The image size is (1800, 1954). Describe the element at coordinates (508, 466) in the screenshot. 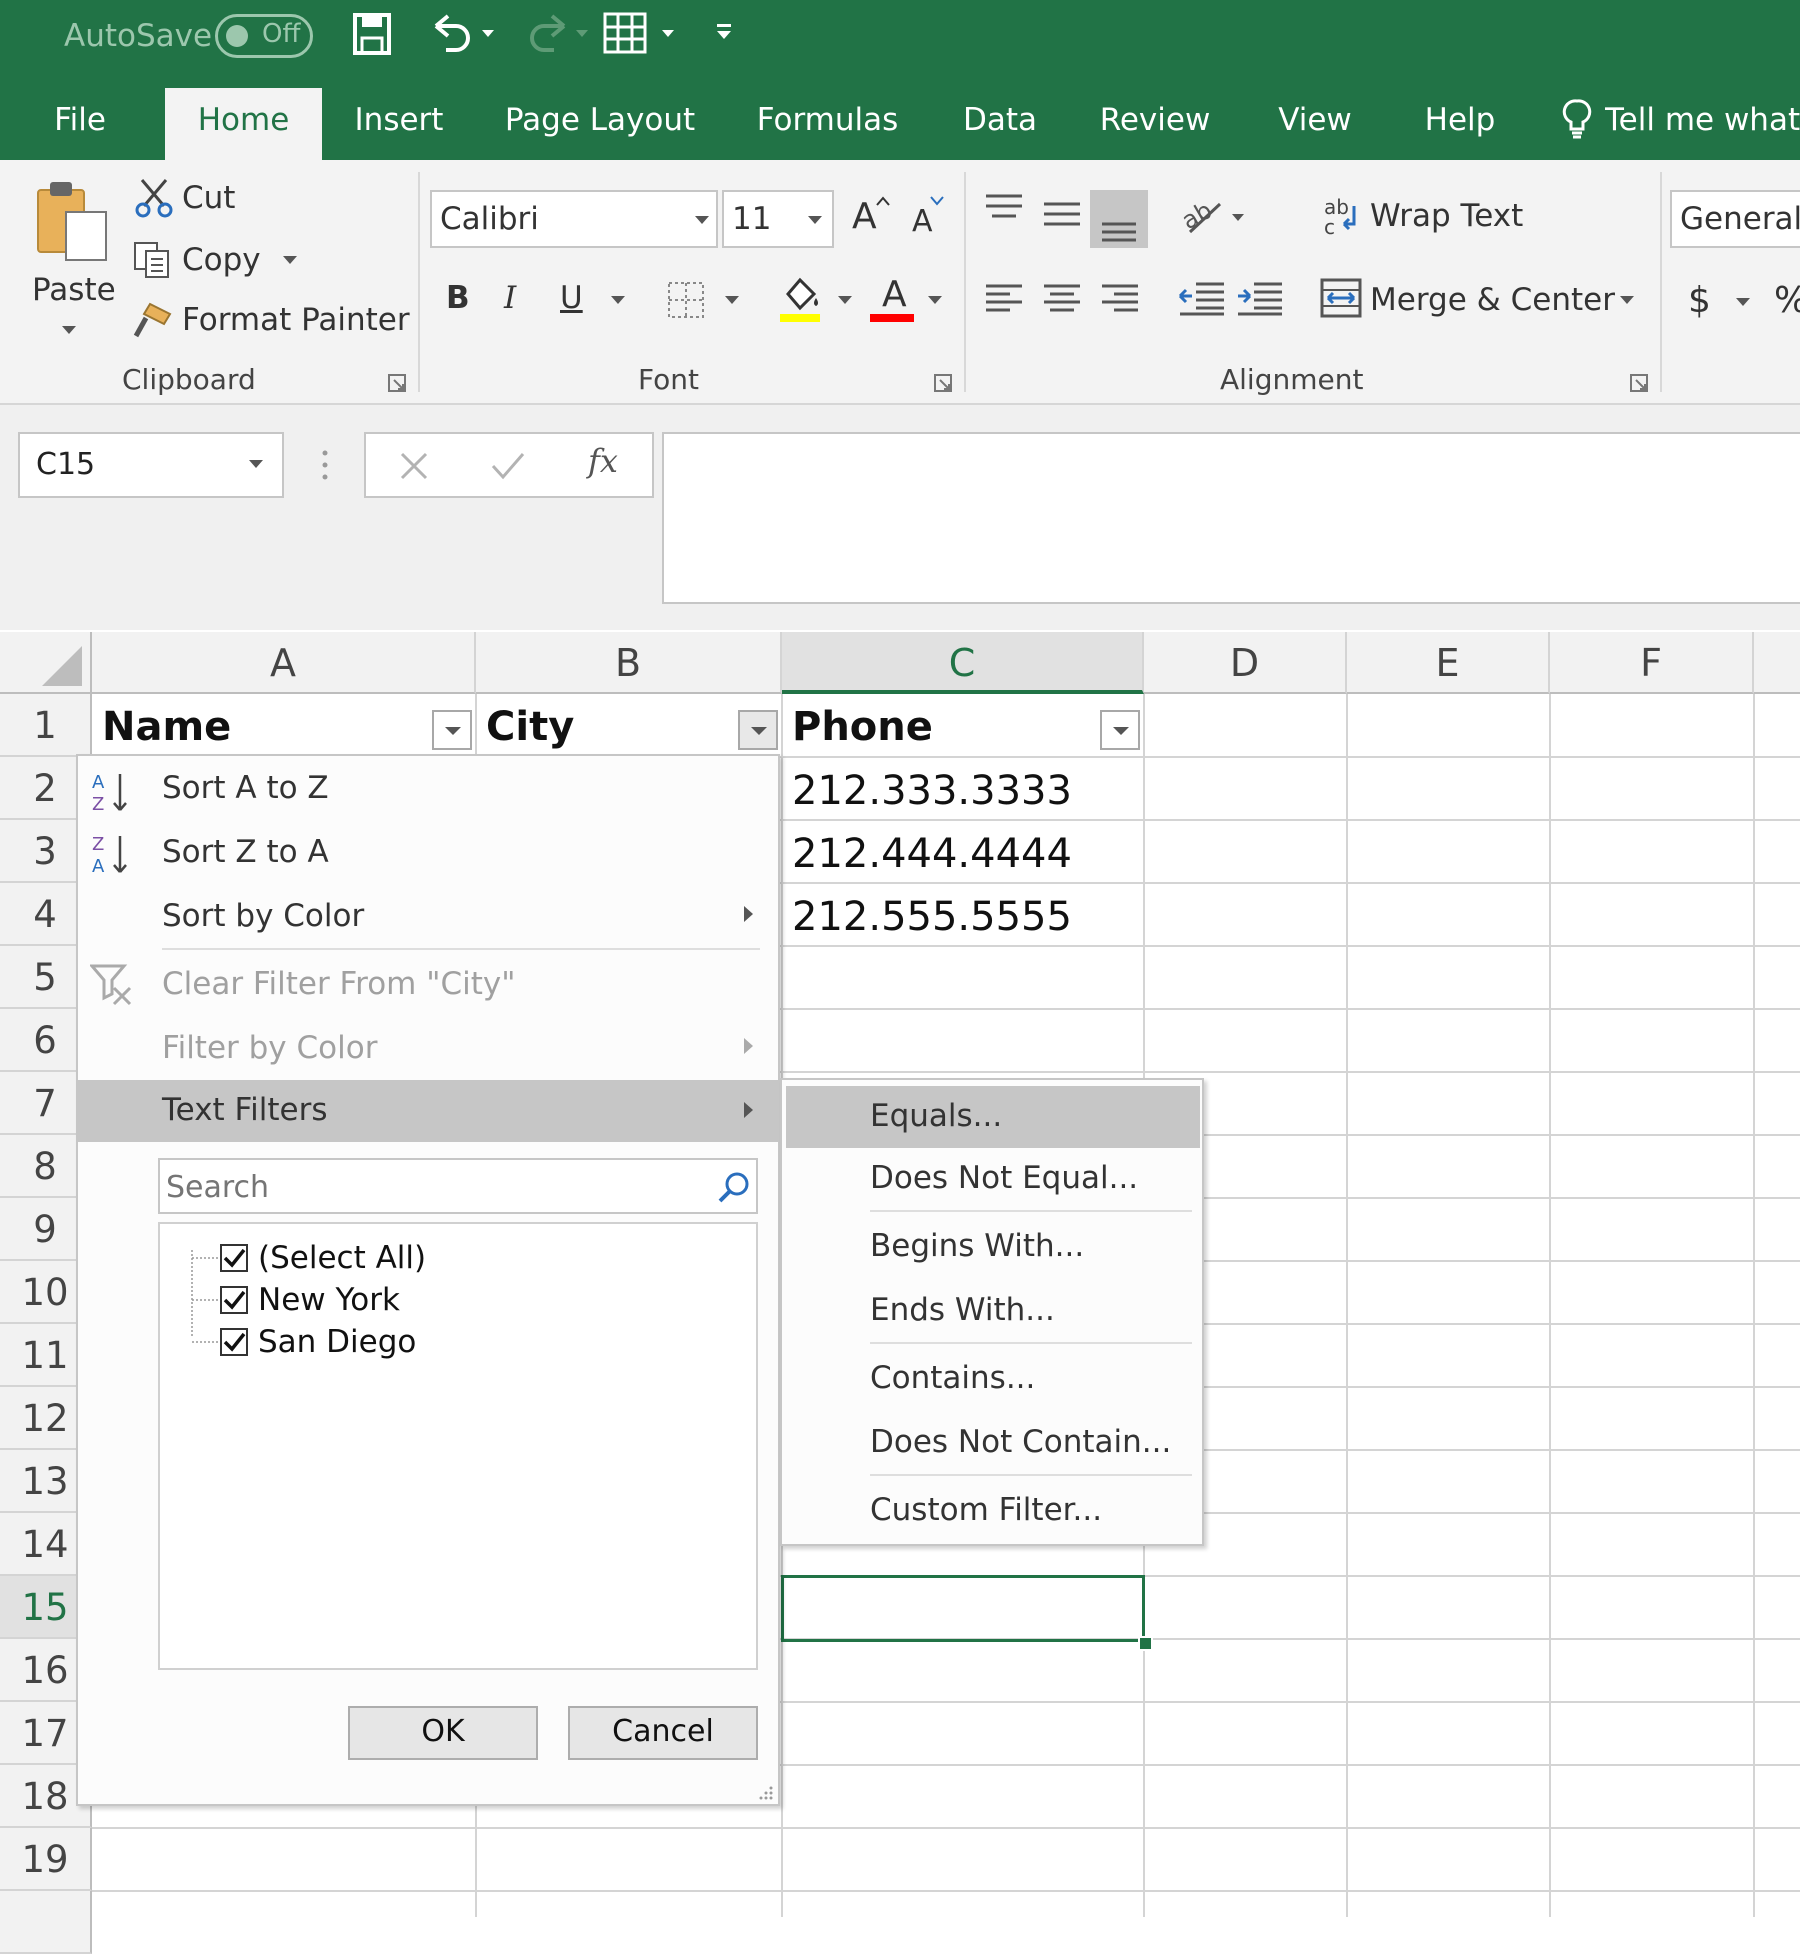

I see `enter-entry-icon` at that location.